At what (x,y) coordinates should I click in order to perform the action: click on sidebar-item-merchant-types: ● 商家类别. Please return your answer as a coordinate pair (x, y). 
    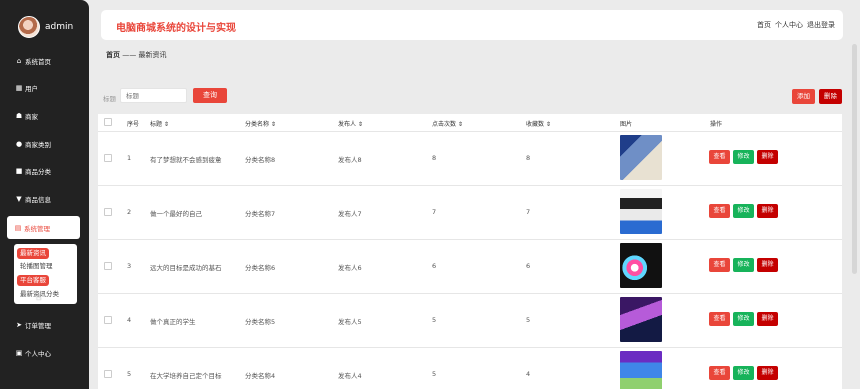
    Looking at the image, I should click on (33, 144).